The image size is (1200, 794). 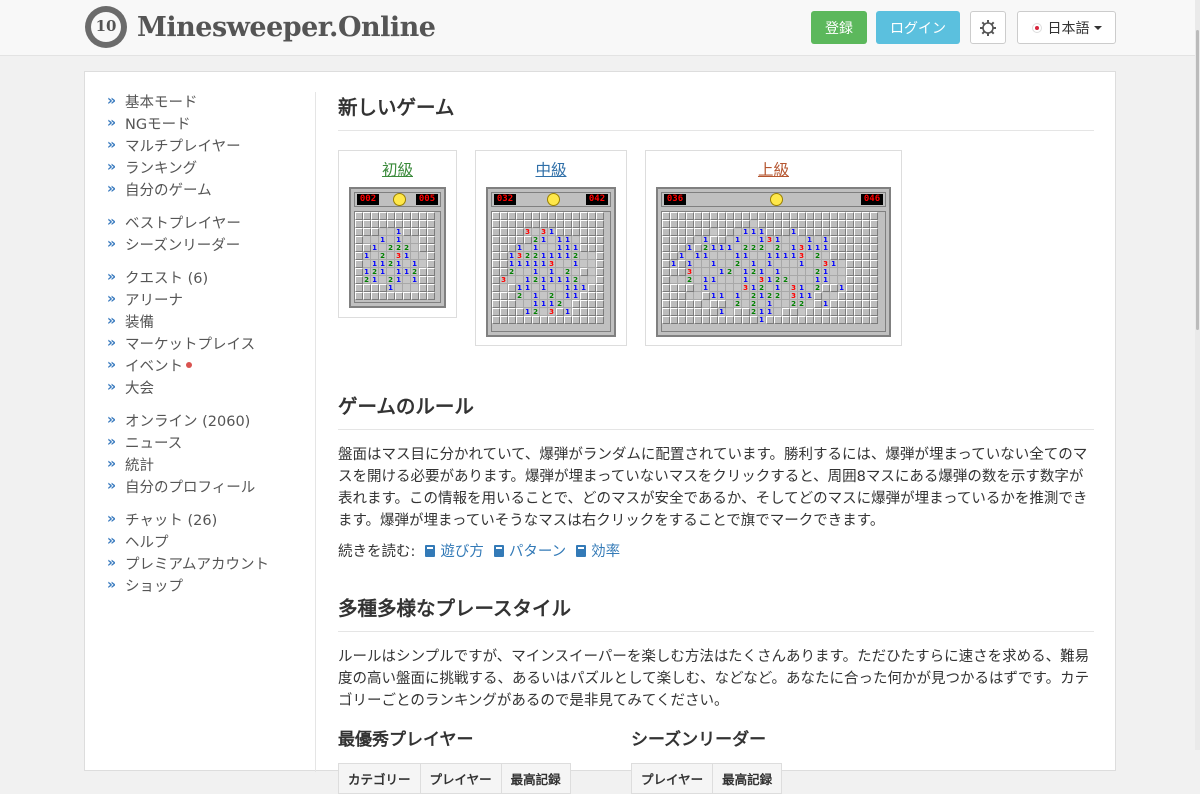 I want to click on intermediate-link: 中級, so click(x=551, y=169).